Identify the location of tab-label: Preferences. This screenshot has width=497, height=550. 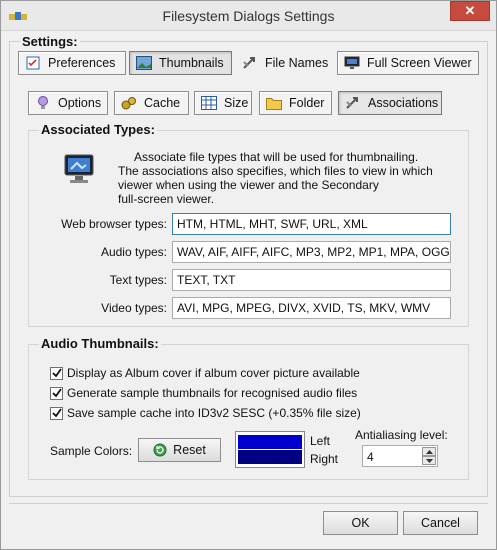
(82, 63).